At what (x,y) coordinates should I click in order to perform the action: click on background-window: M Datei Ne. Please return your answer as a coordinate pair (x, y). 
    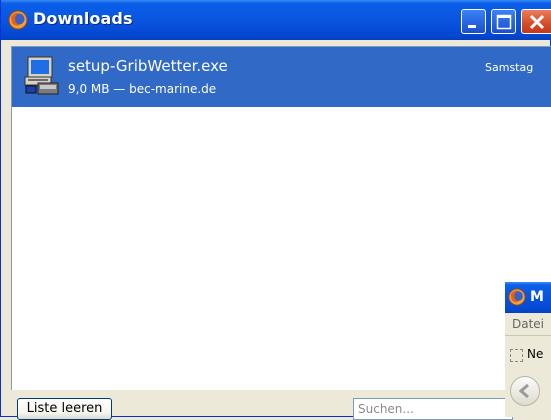
    Looking at the image, I should click on (528, 349).